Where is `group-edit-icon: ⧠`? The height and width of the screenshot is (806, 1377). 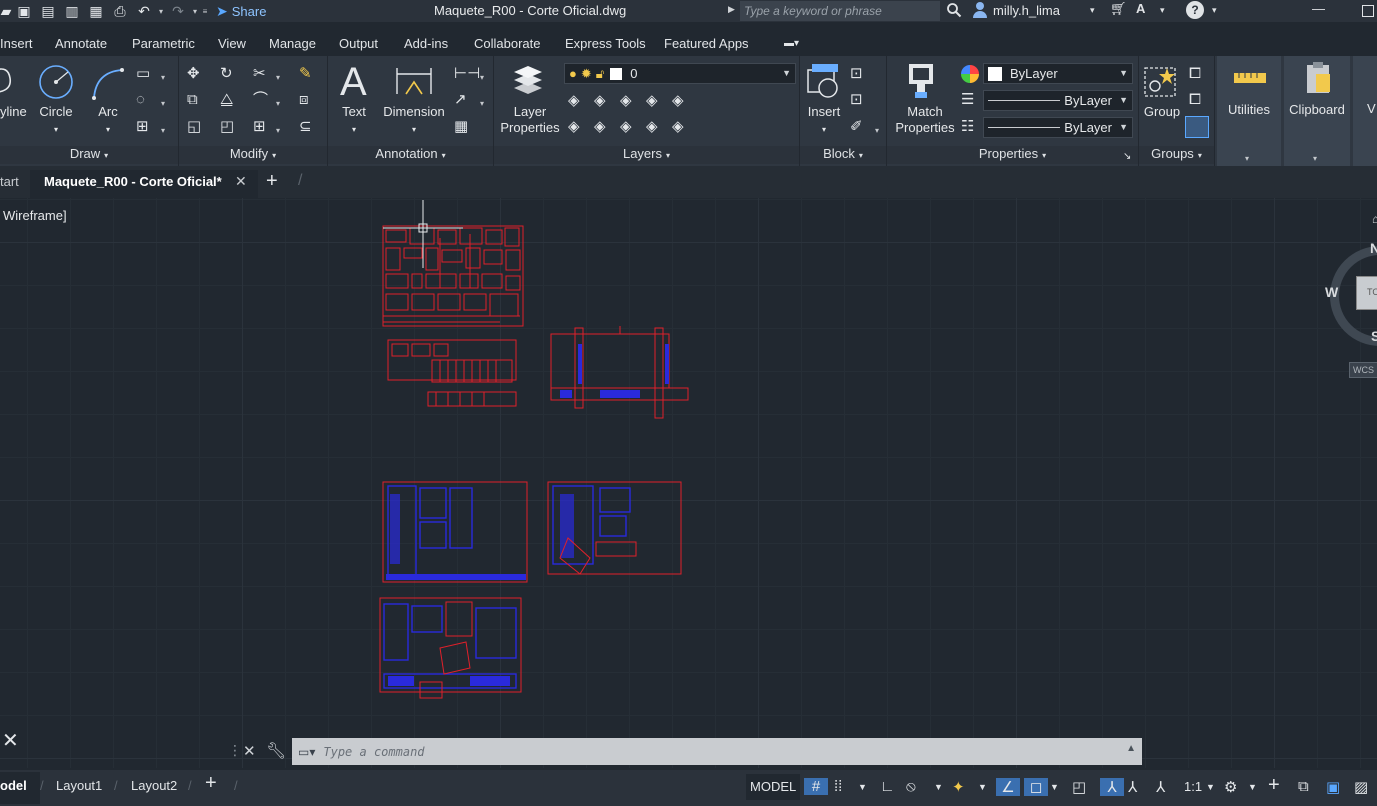 group-edit-icon: ⧠ is located at coordinates (1195, 100).